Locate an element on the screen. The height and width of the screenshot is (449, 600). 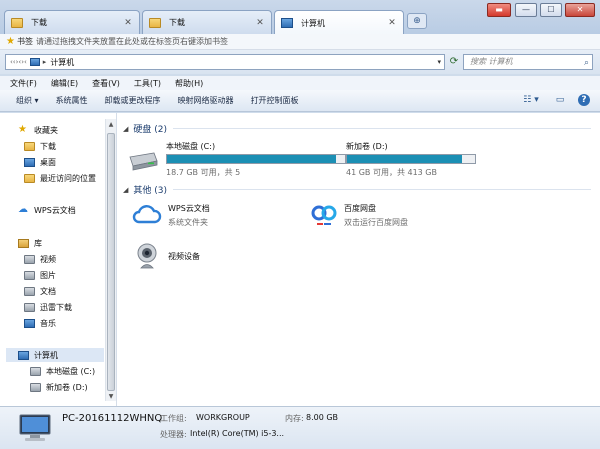
scroll-up-icon: ▲ is located at coordinates (111, 124).